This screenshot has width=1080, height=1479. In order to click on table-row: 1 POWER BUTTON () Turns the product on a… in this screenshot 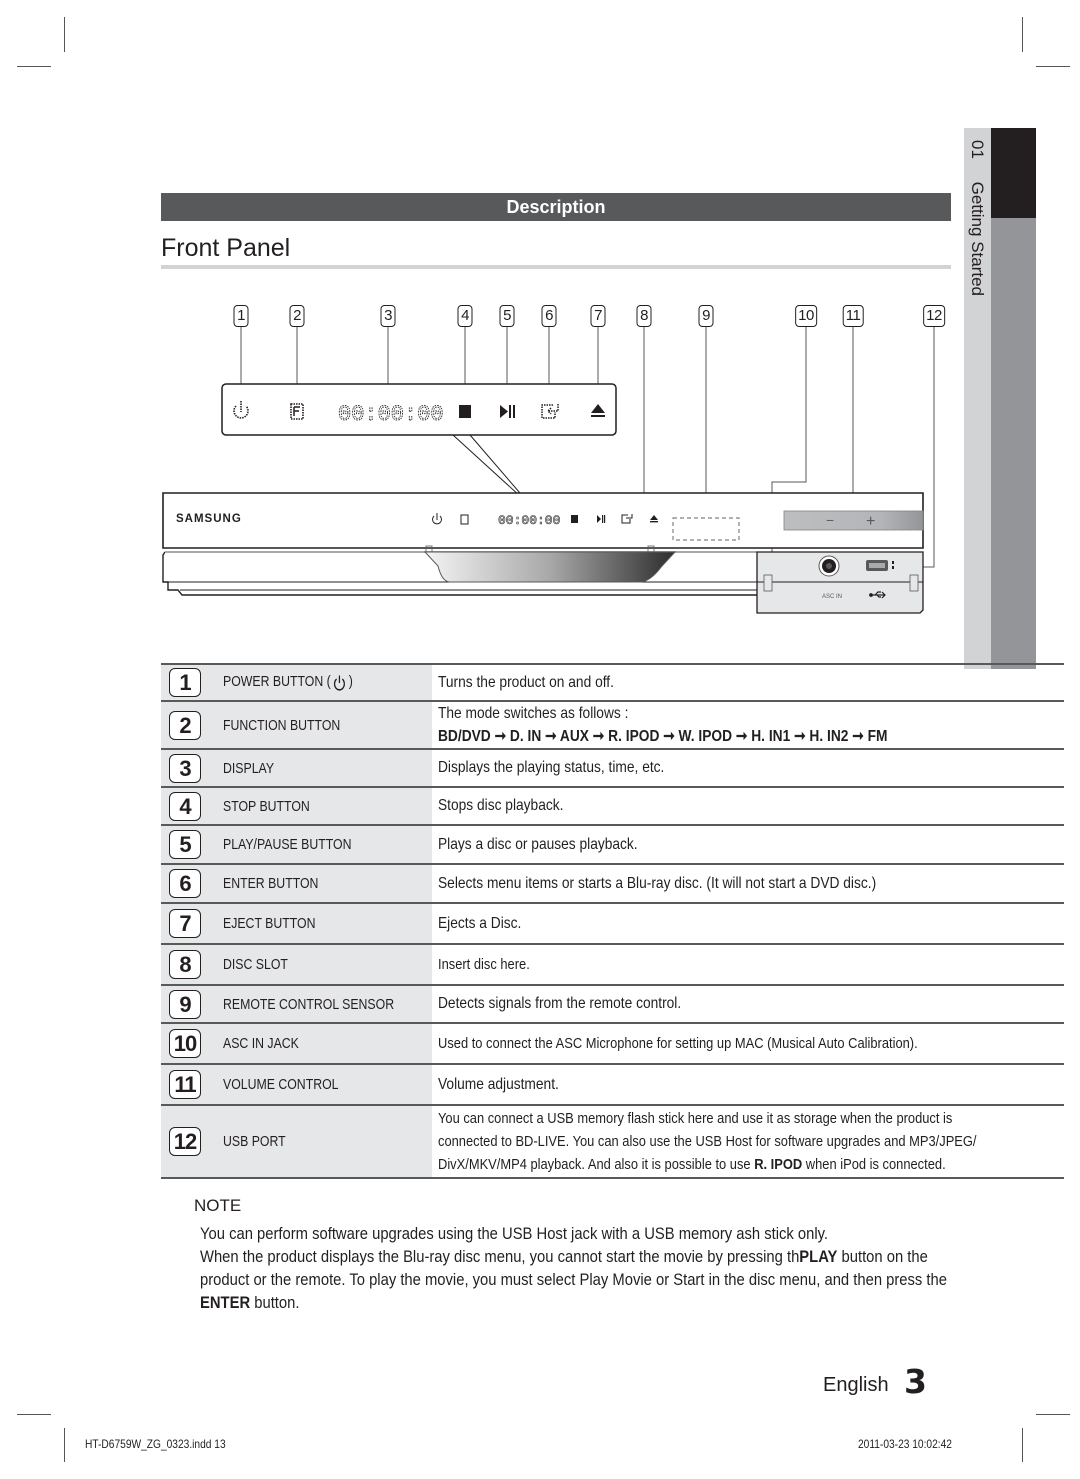, I will do `click(612, 682)`.